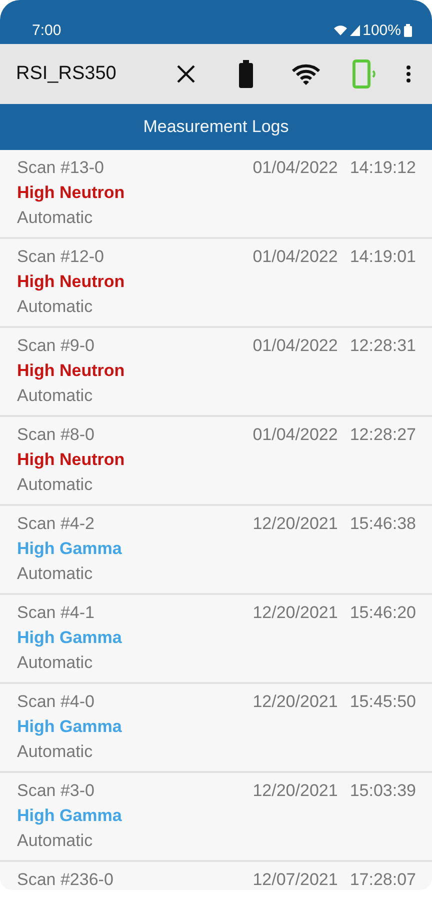 The height and width of the screenshot is (900, 432). I want to click on scan-name: Scan #4-2, so click(56, 524).